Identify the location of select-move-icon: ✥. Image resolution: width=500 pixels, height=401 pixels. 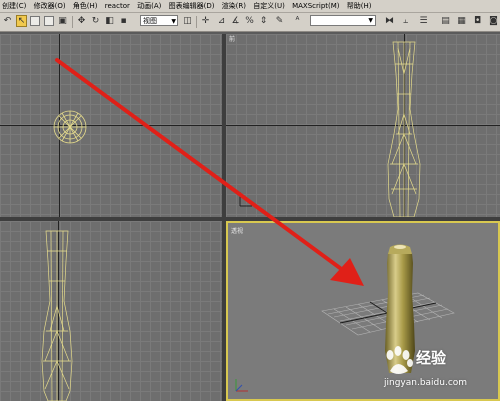
(81, 20).